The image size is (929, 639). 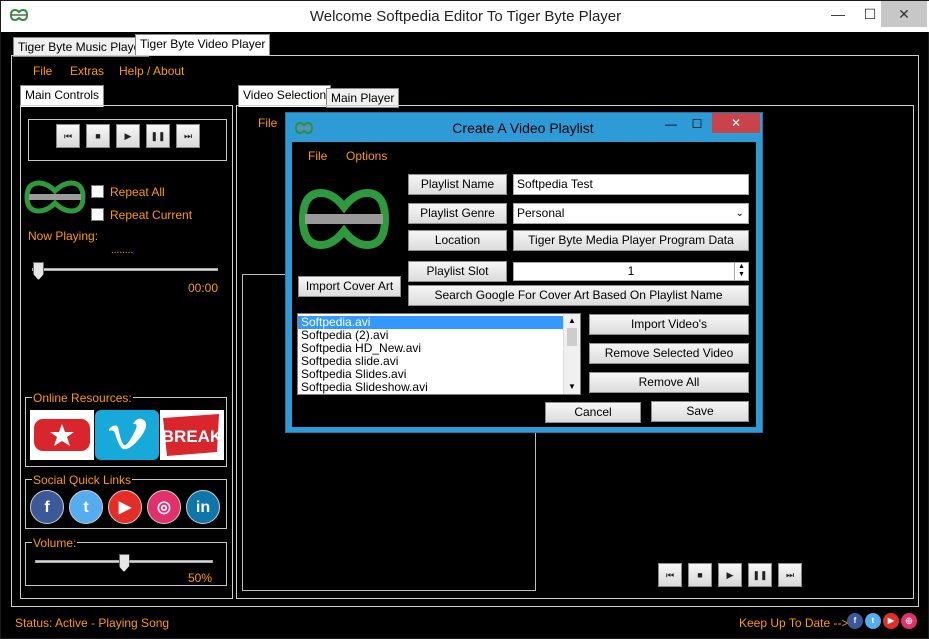 I want to click on tab-main-controls: Main Controls, so click(x=62, y=96).